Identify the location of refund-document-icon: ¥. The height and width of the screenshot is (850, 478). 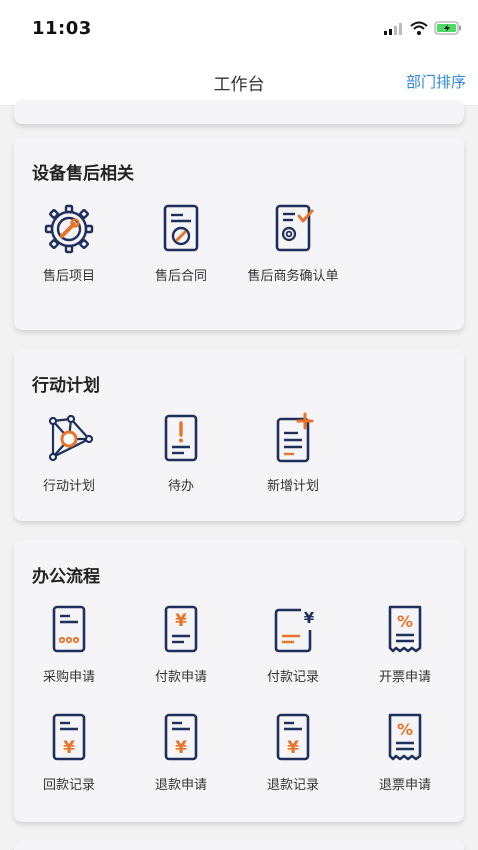
(181, 740).